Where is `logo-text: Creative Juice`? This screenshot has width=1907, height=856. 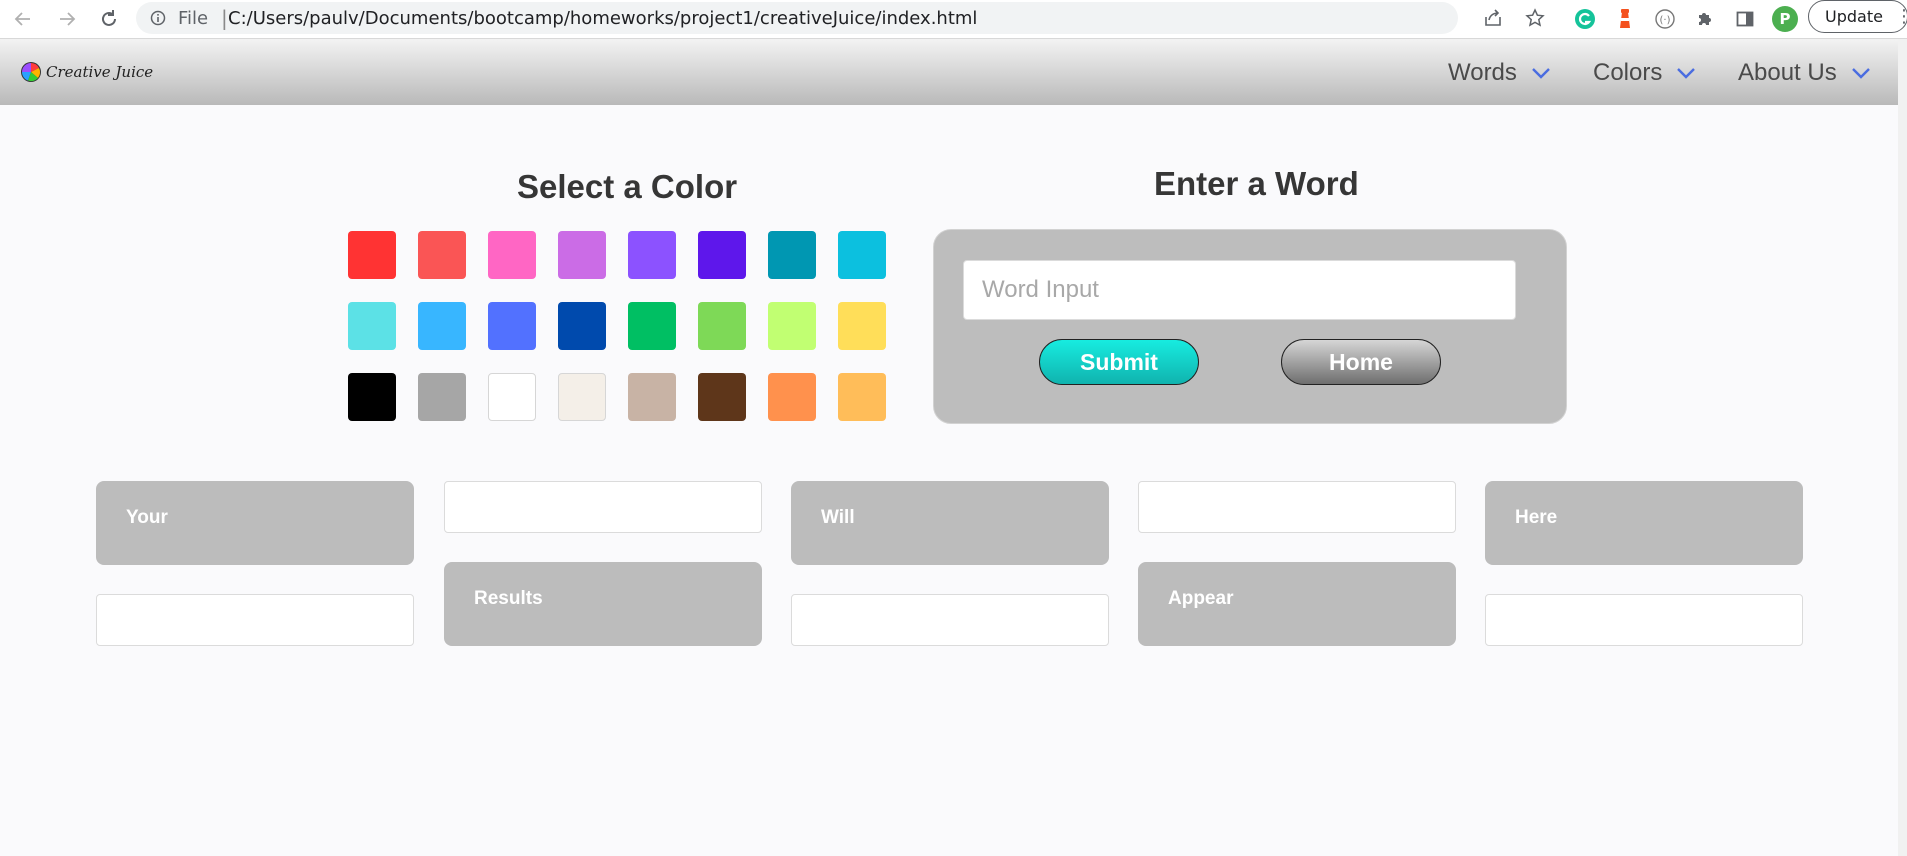
logo-text: Creative Juice is located at coordinates (100, 72).